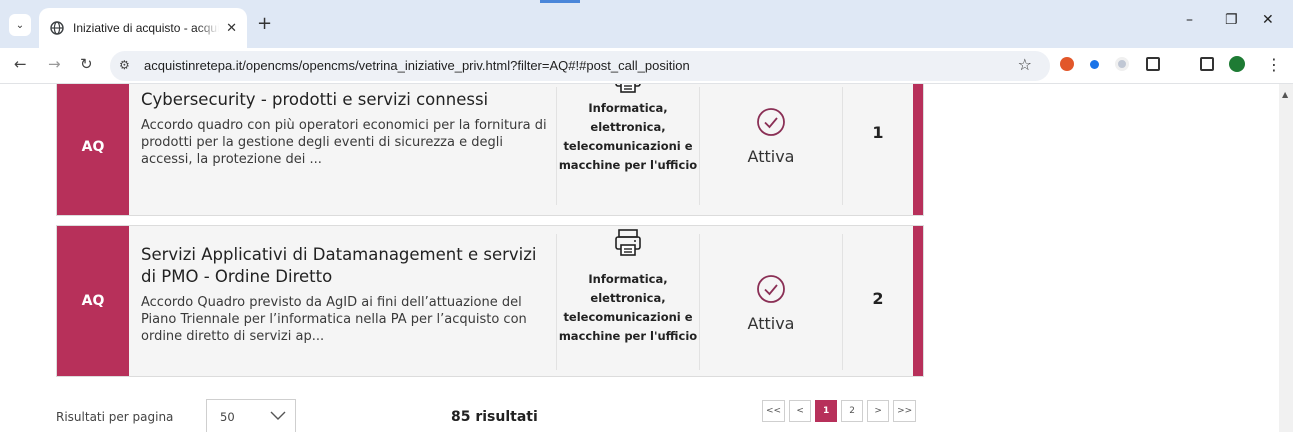 The height and width of the screenshot is (432, 1293). I want to click on last-page-button: >>, so click(905, 411).